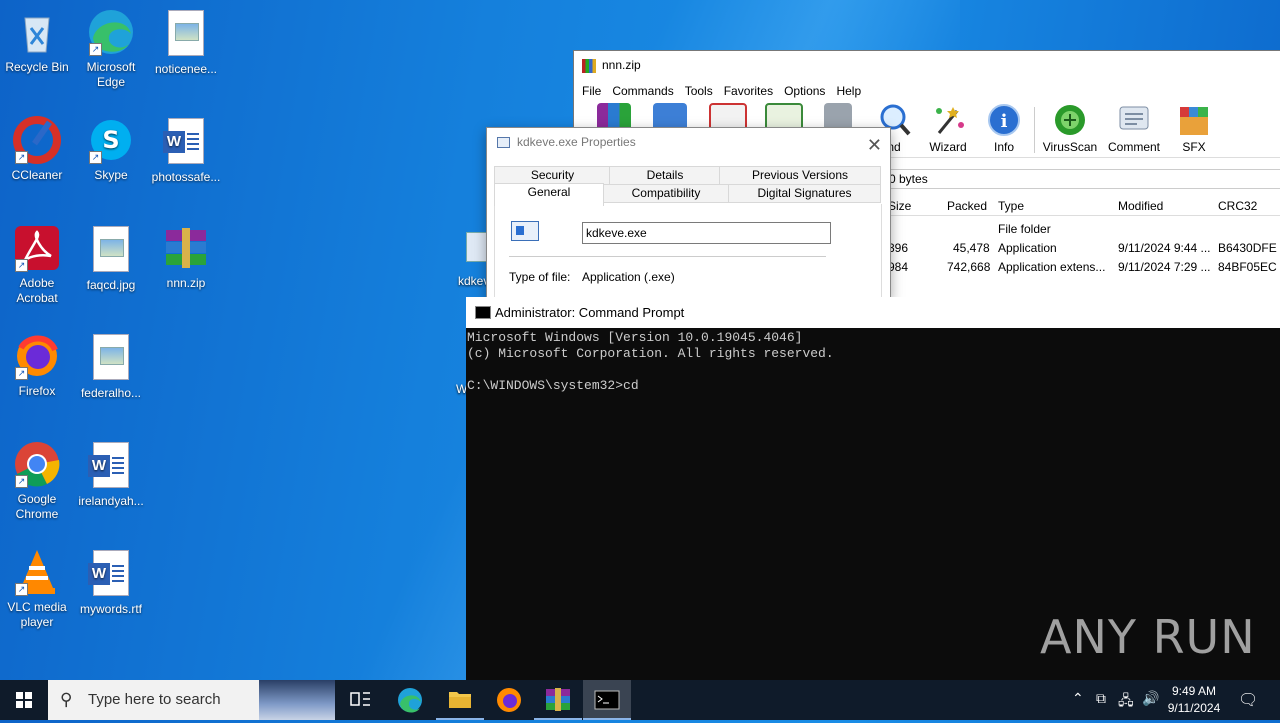 Image resolution: width=1280 pixels, height=723 pixels. Describe the element at coordinates (927, 66) in the screenshot. I see `winrar-titlebar: nnn.zip` at that location.